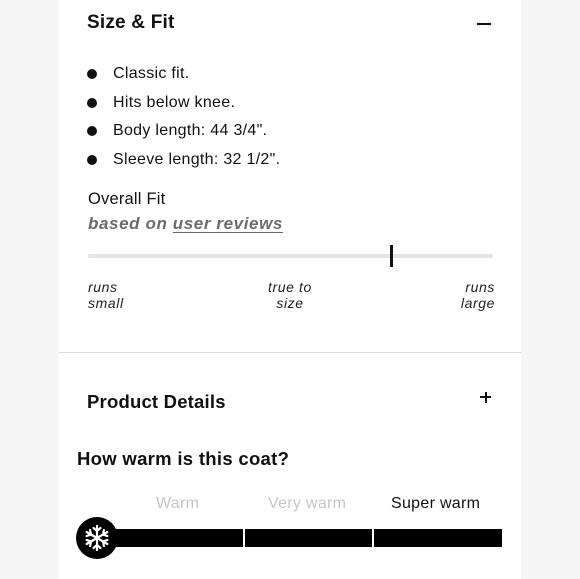  Describe the element at coordinates (197, 159) in the screenshot. I see `bullet-text: Sleeve length: 32 1/2".` at that location.